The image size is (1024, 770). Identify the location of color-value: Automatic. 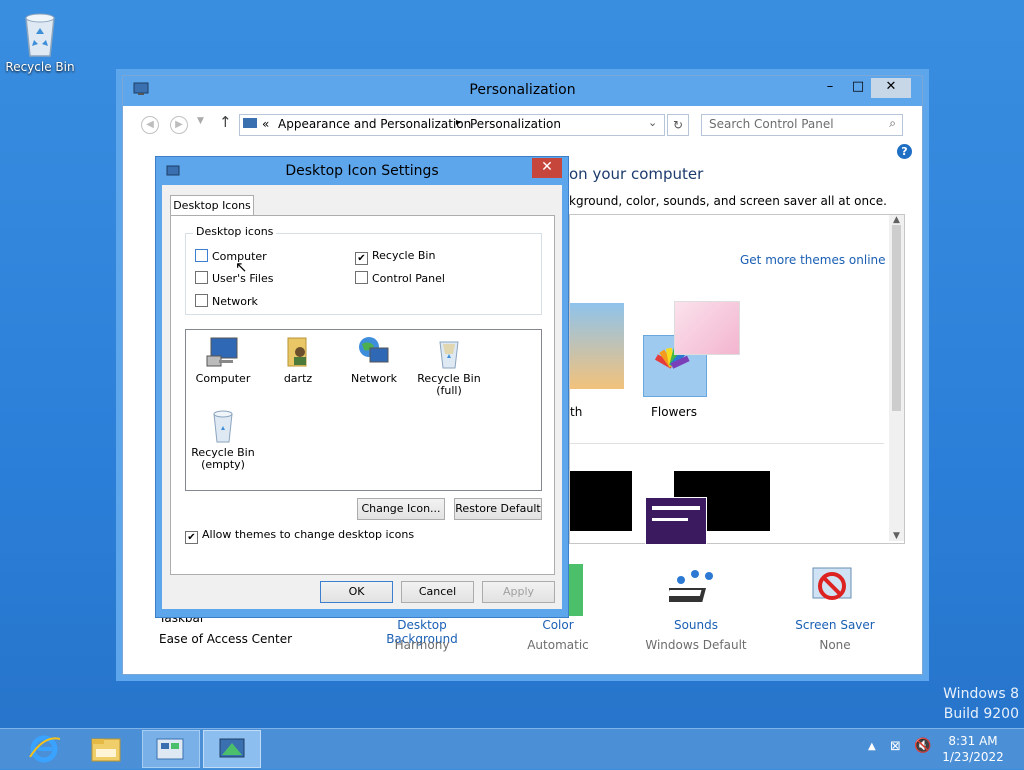
(558, 645).